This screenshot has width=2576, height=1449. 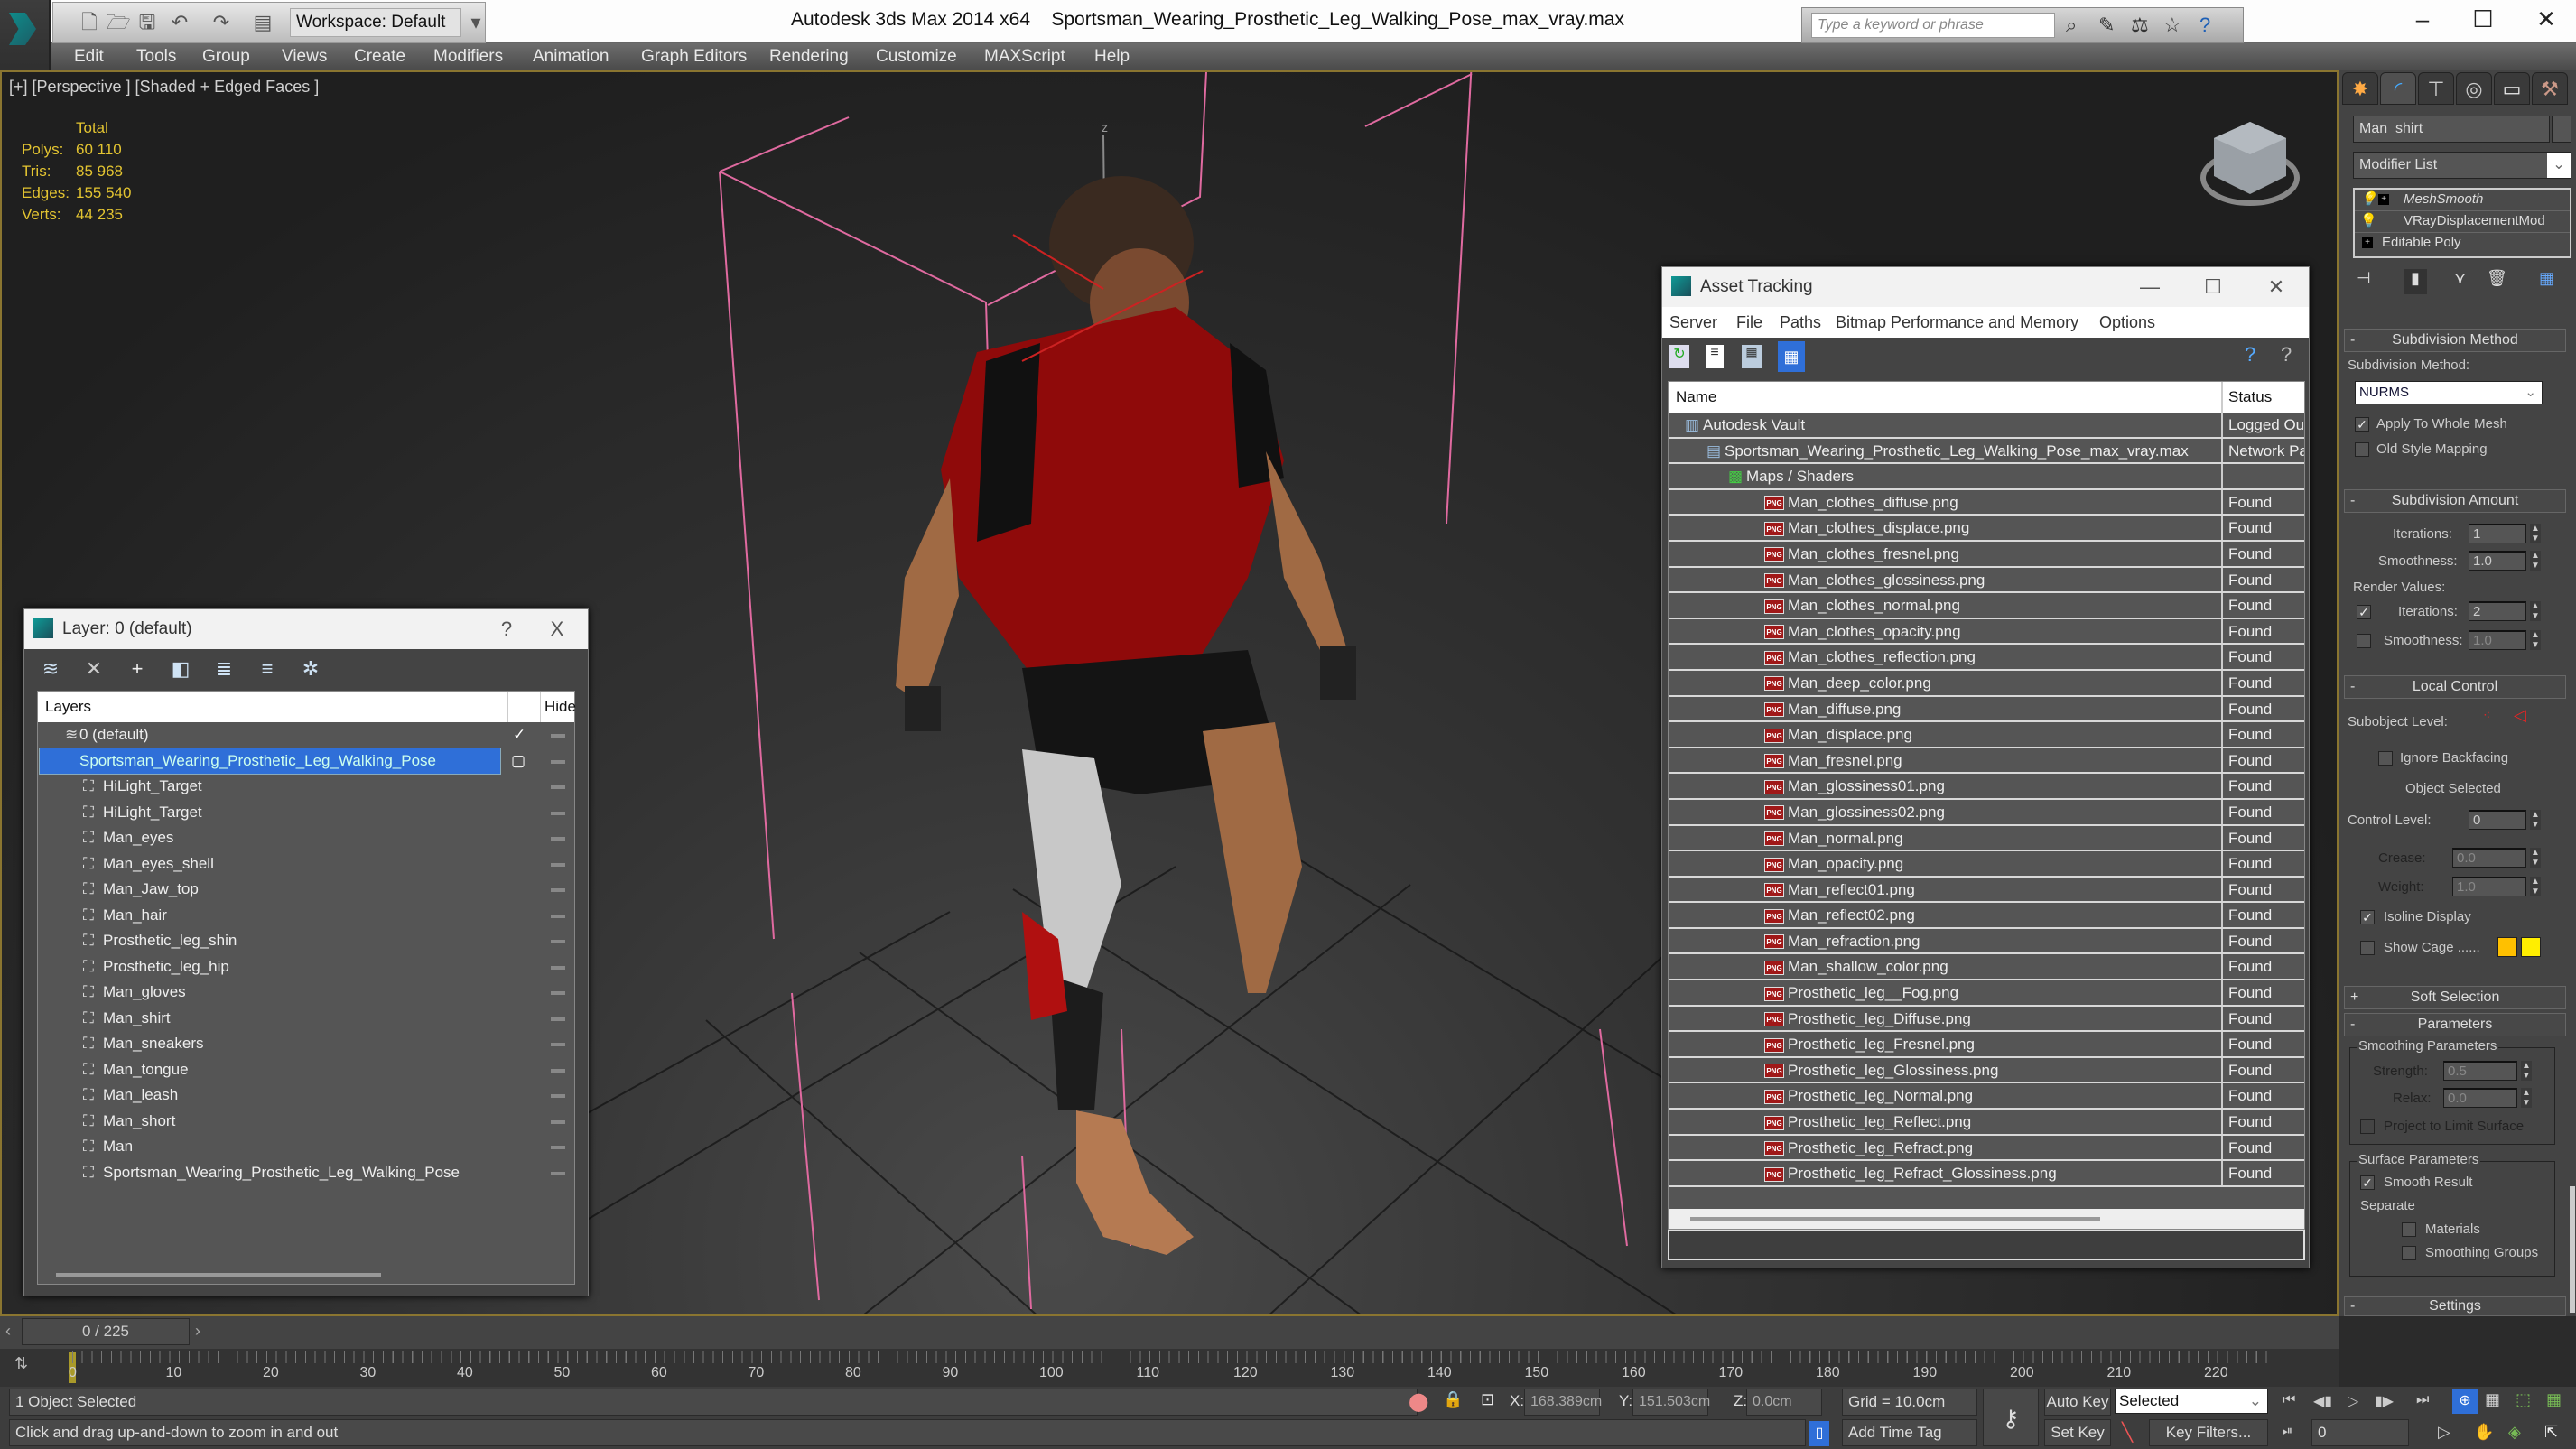 What do you see at coordinates (118, 22) in the screenshot?
I see `open-file-icon: 🗁` at bounding box center [118, 22].